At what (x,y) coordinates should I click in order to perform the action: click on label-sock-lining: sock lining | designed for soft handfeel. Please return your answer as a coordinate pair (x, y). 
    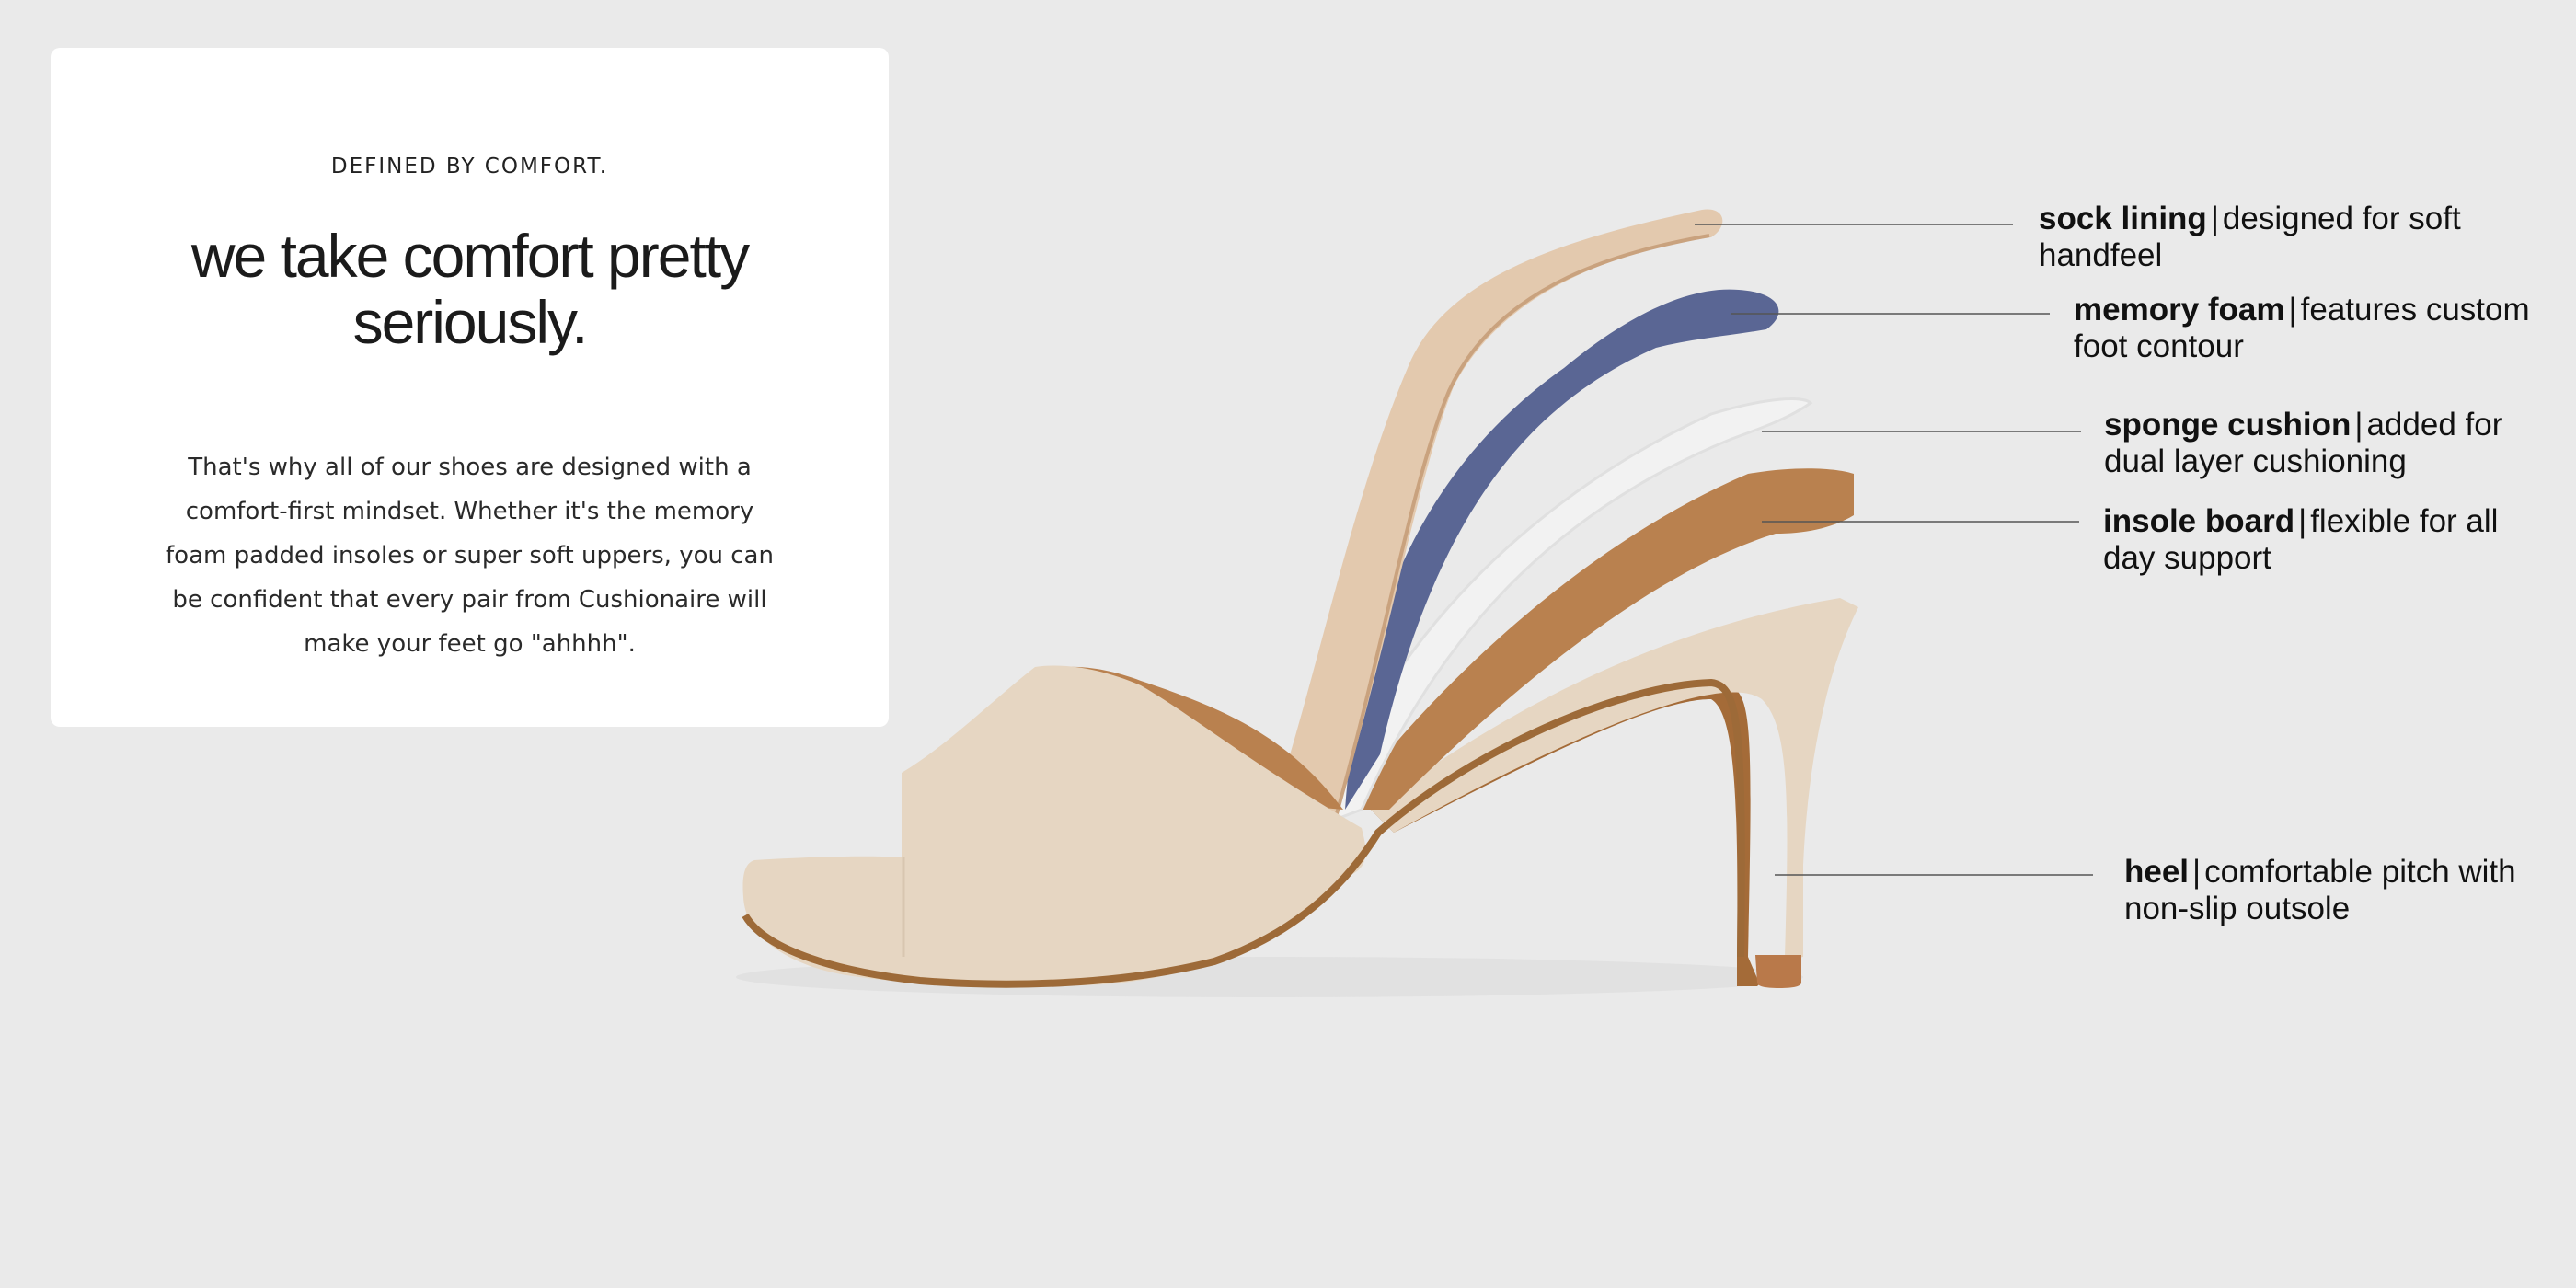
    Looking at the image, I should click on (2278, 237).